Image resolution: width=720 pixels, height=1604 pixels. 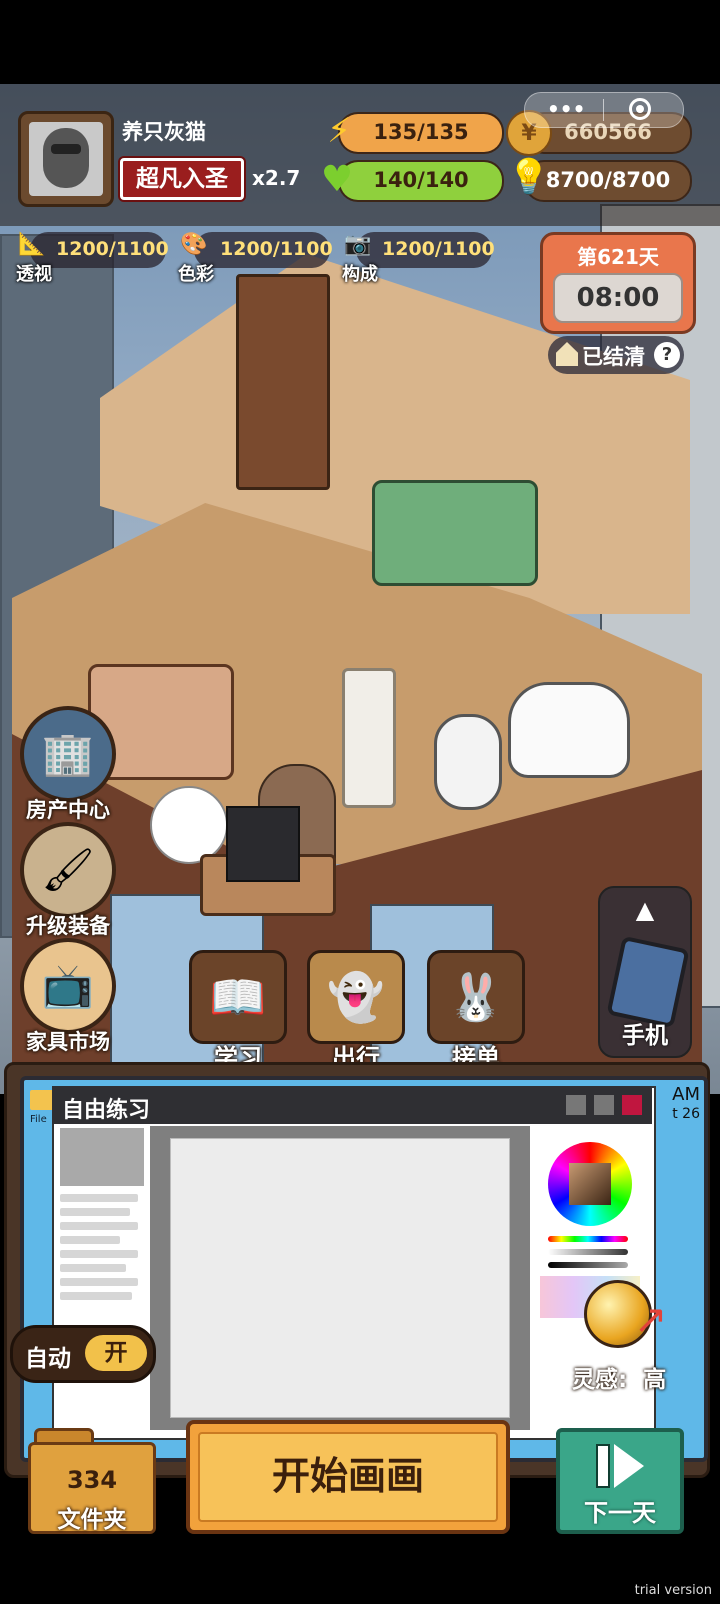 I want to click on maximize-button, so click(x=604, y=1105).